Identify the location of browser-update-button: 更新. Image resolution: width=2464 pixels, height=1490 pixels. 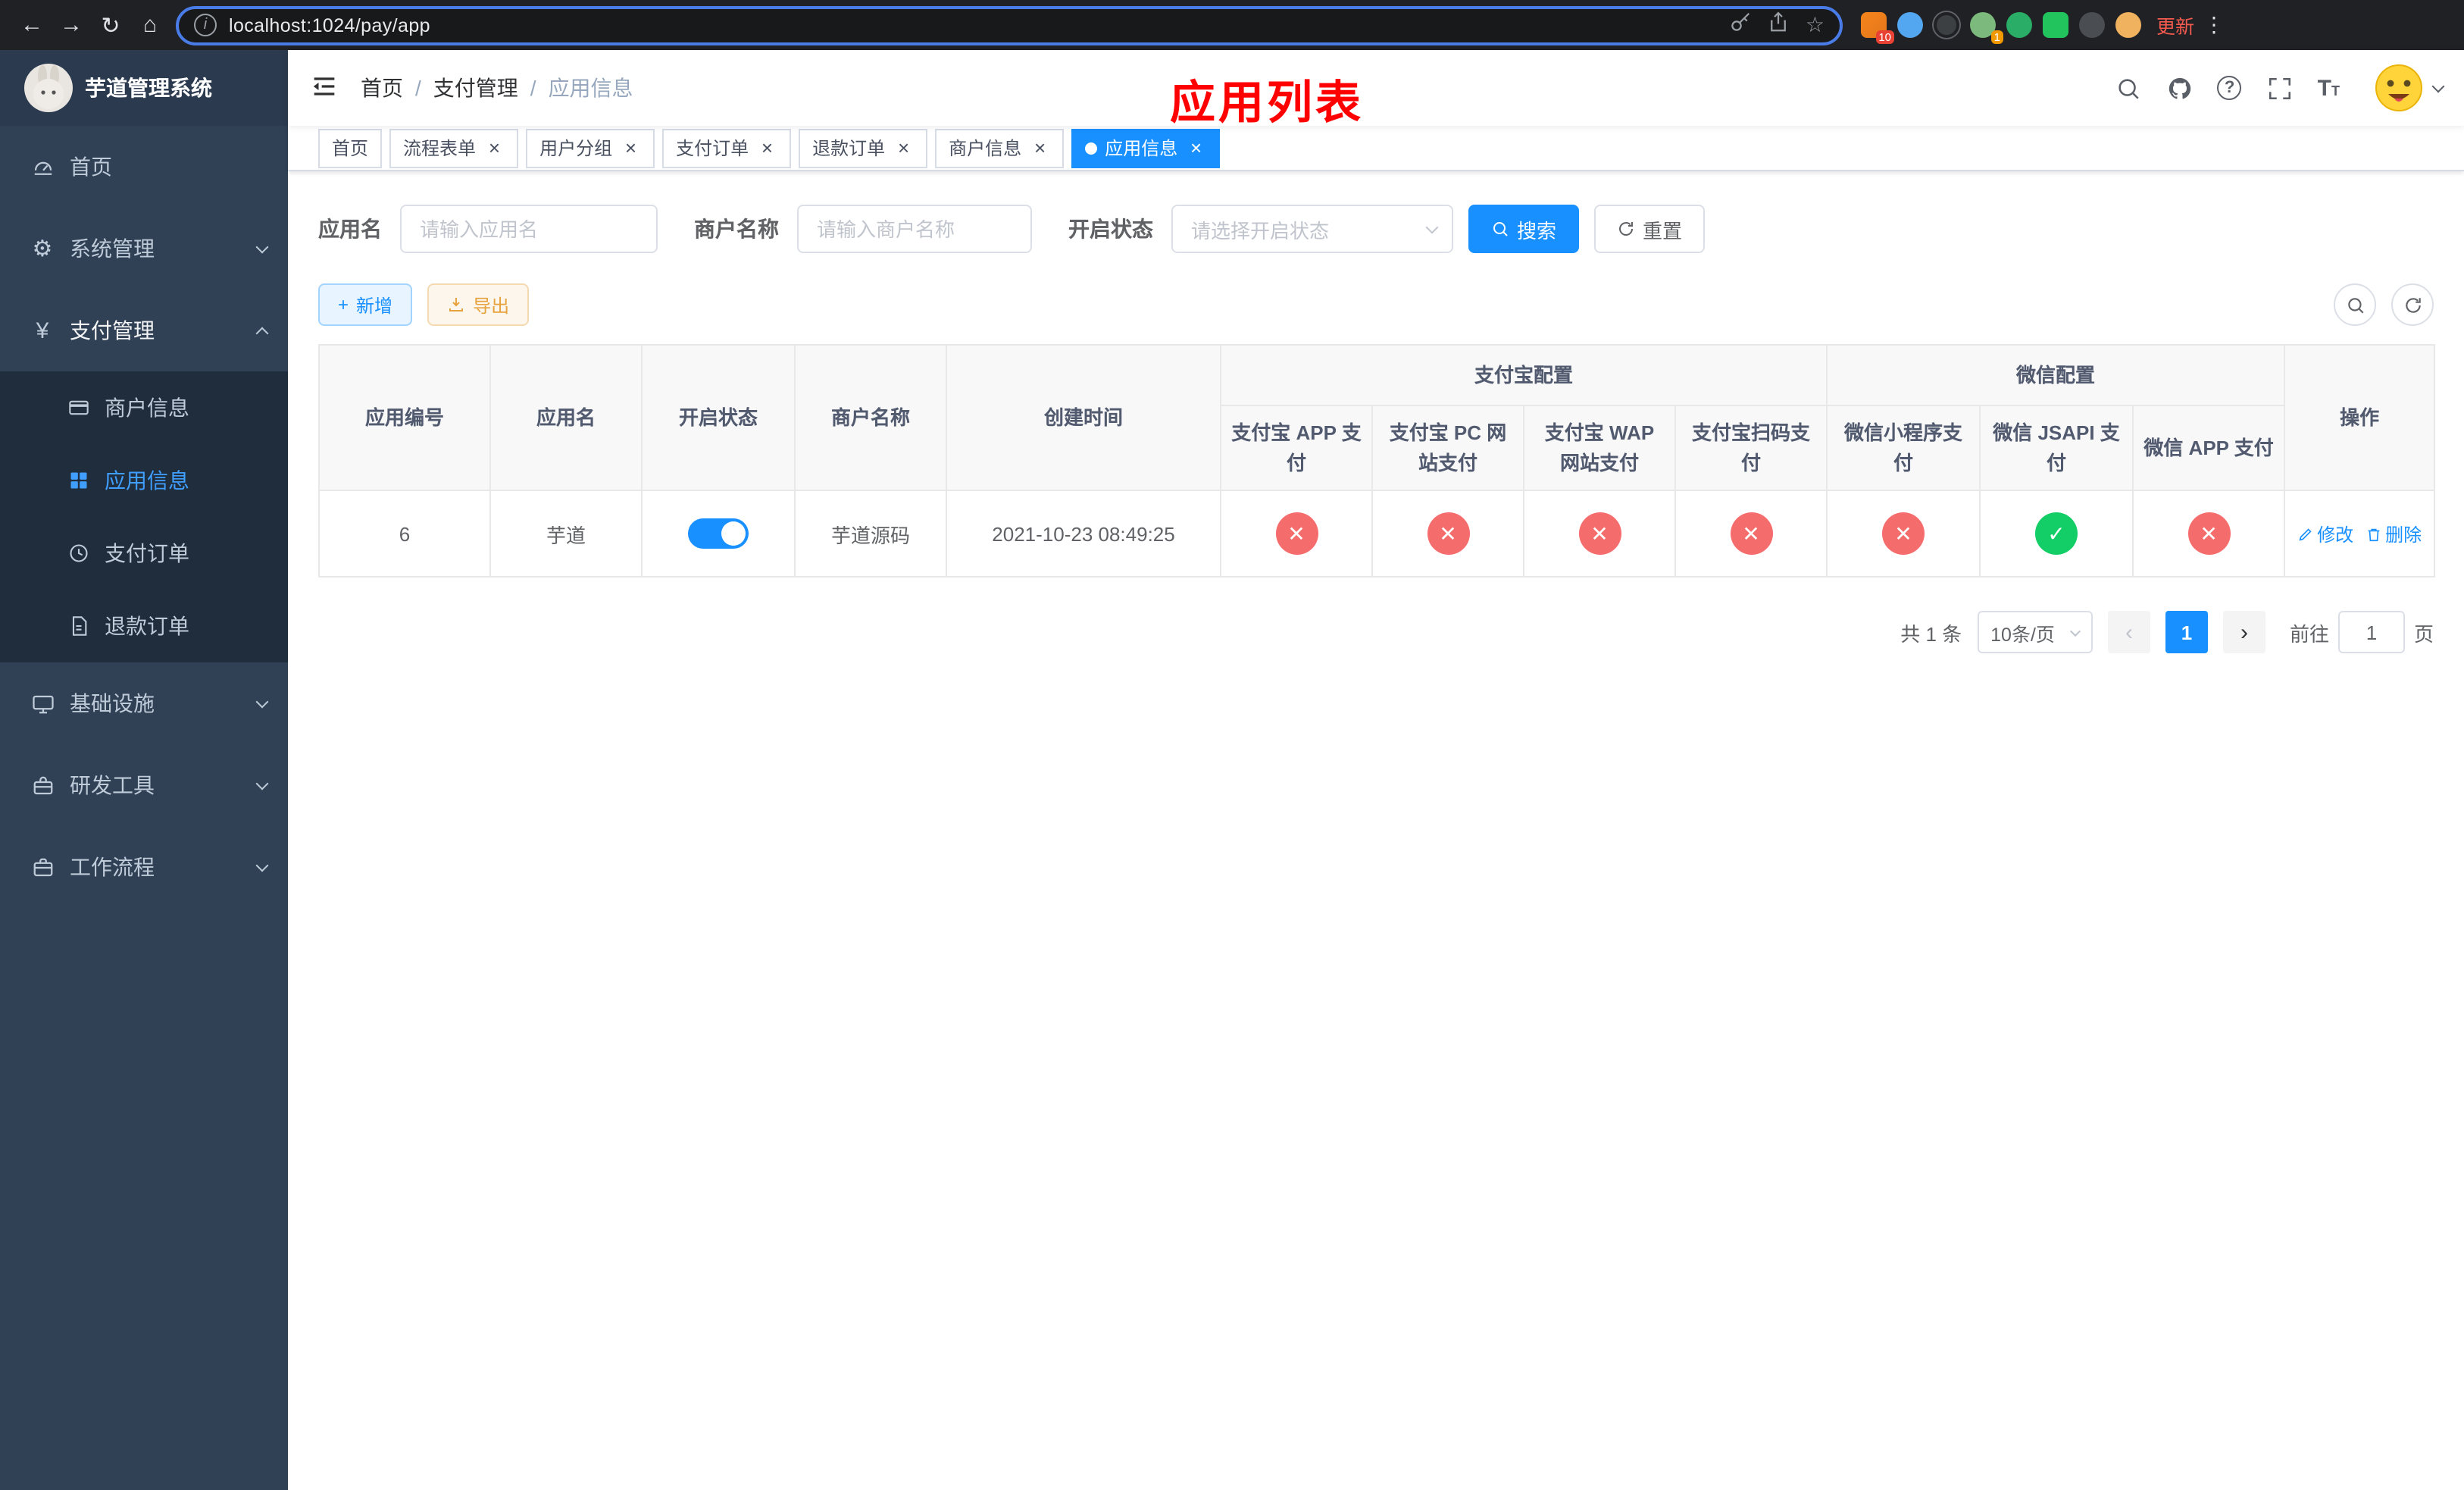
(2175, 25).